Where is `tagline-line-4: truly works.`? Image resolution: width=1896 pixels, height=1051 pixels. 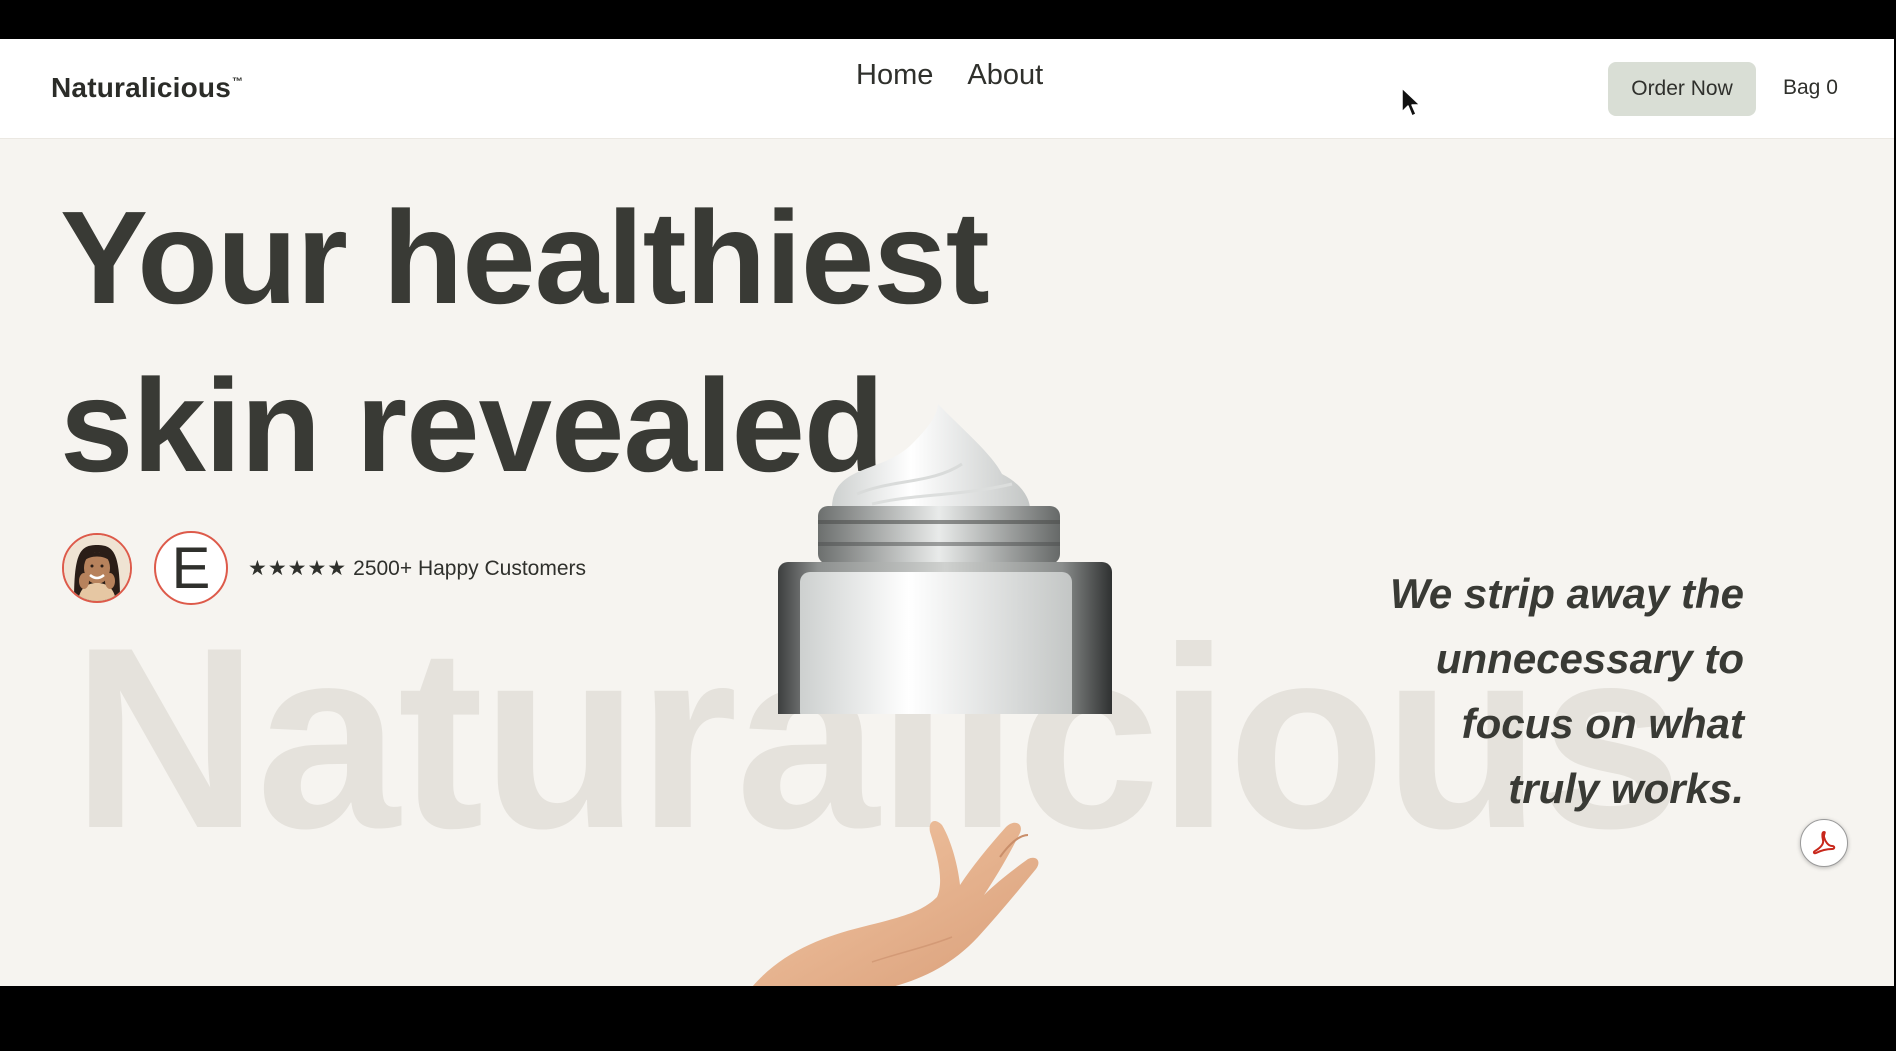 tagline-line-4: truly works. is located at coordinates (1626, 788).